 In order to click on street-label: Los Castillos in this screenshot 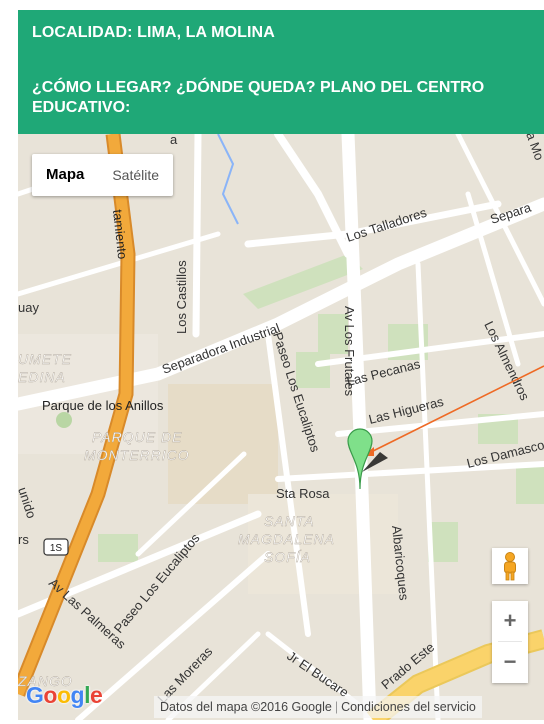, I will do `click(181, 297)`.